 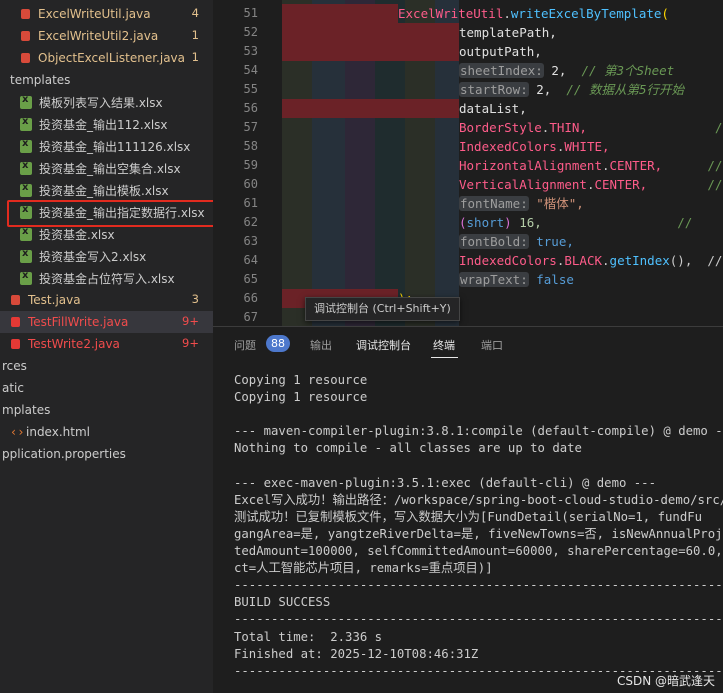 What do you see at coordinates (106, 124) in the screenshot?
I see `file-item: 投资基金_输出112.xlsx` at bounding box center [106, 124].